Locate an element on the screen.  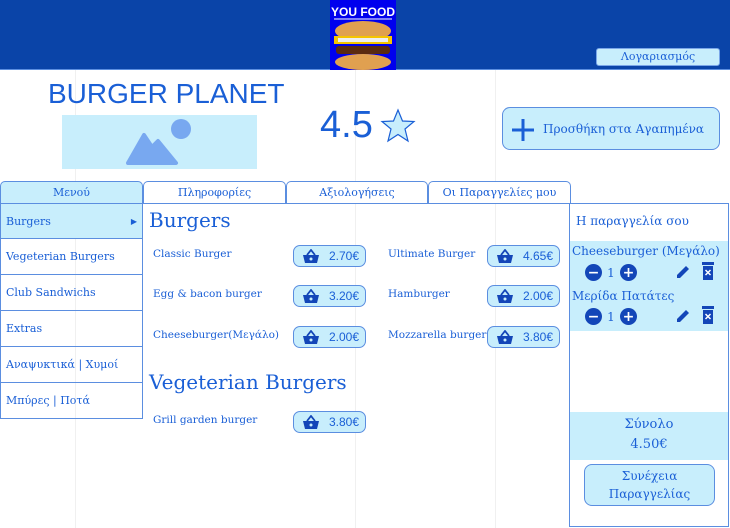
order-title: Η παραγγελία σου is located at coordinates (632, 221).